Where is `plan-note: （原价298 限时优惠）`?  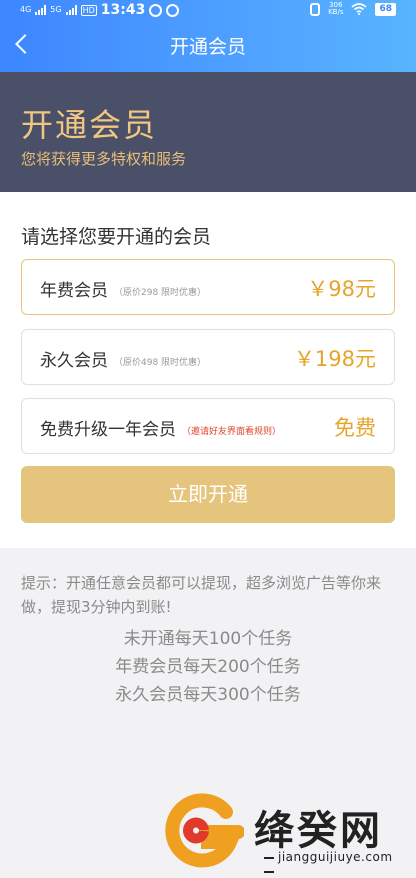
plan-note: （原价298 限时优惠） is located at coordinates (160, 292).